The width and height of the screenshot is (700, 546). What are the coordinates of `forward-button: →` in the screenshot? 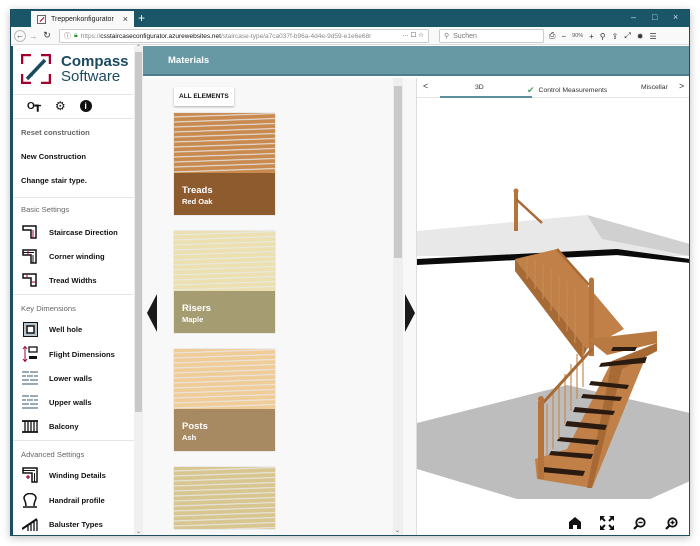 It's located at (33, 36).